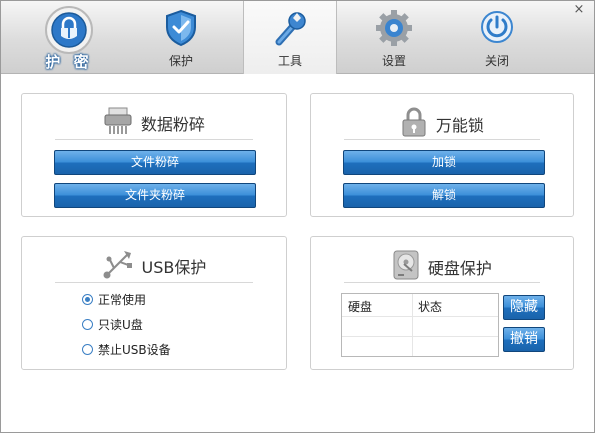 Image resolution: width=595 pixels, height=433 pixels. I want to click on disk-column-header: 硬盘, so click(360, 307).